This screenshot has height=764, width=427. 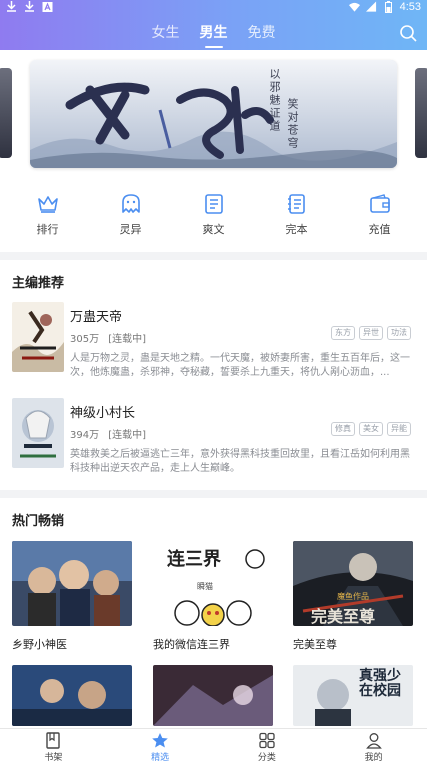 What do you see at coordinates (213, 204) in the screenshot?
I see `book-icon` at bounding box center [213, 204].